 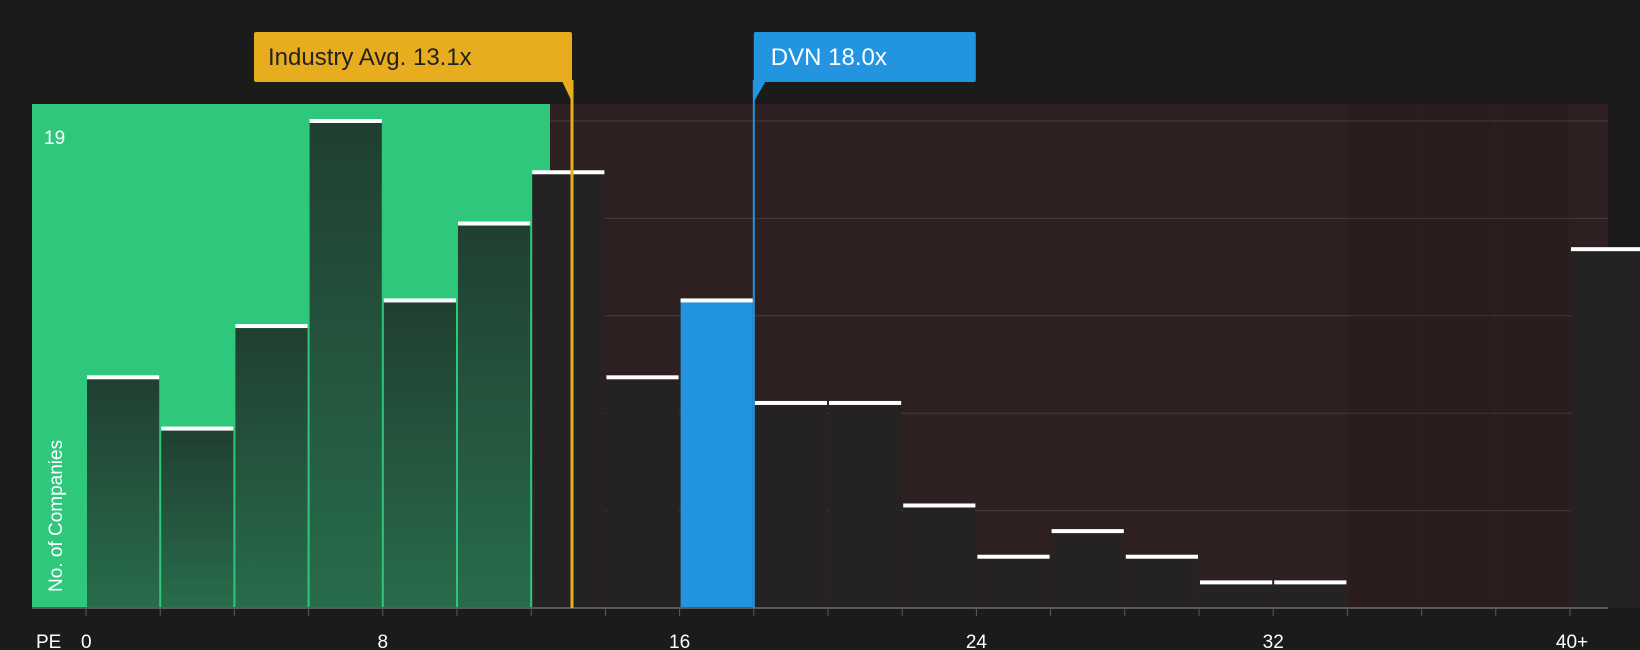 What do you see at coordinates (679, 641) in the screenshot?
I see `x-tick-label: 16` at bounding box center [679, 641].